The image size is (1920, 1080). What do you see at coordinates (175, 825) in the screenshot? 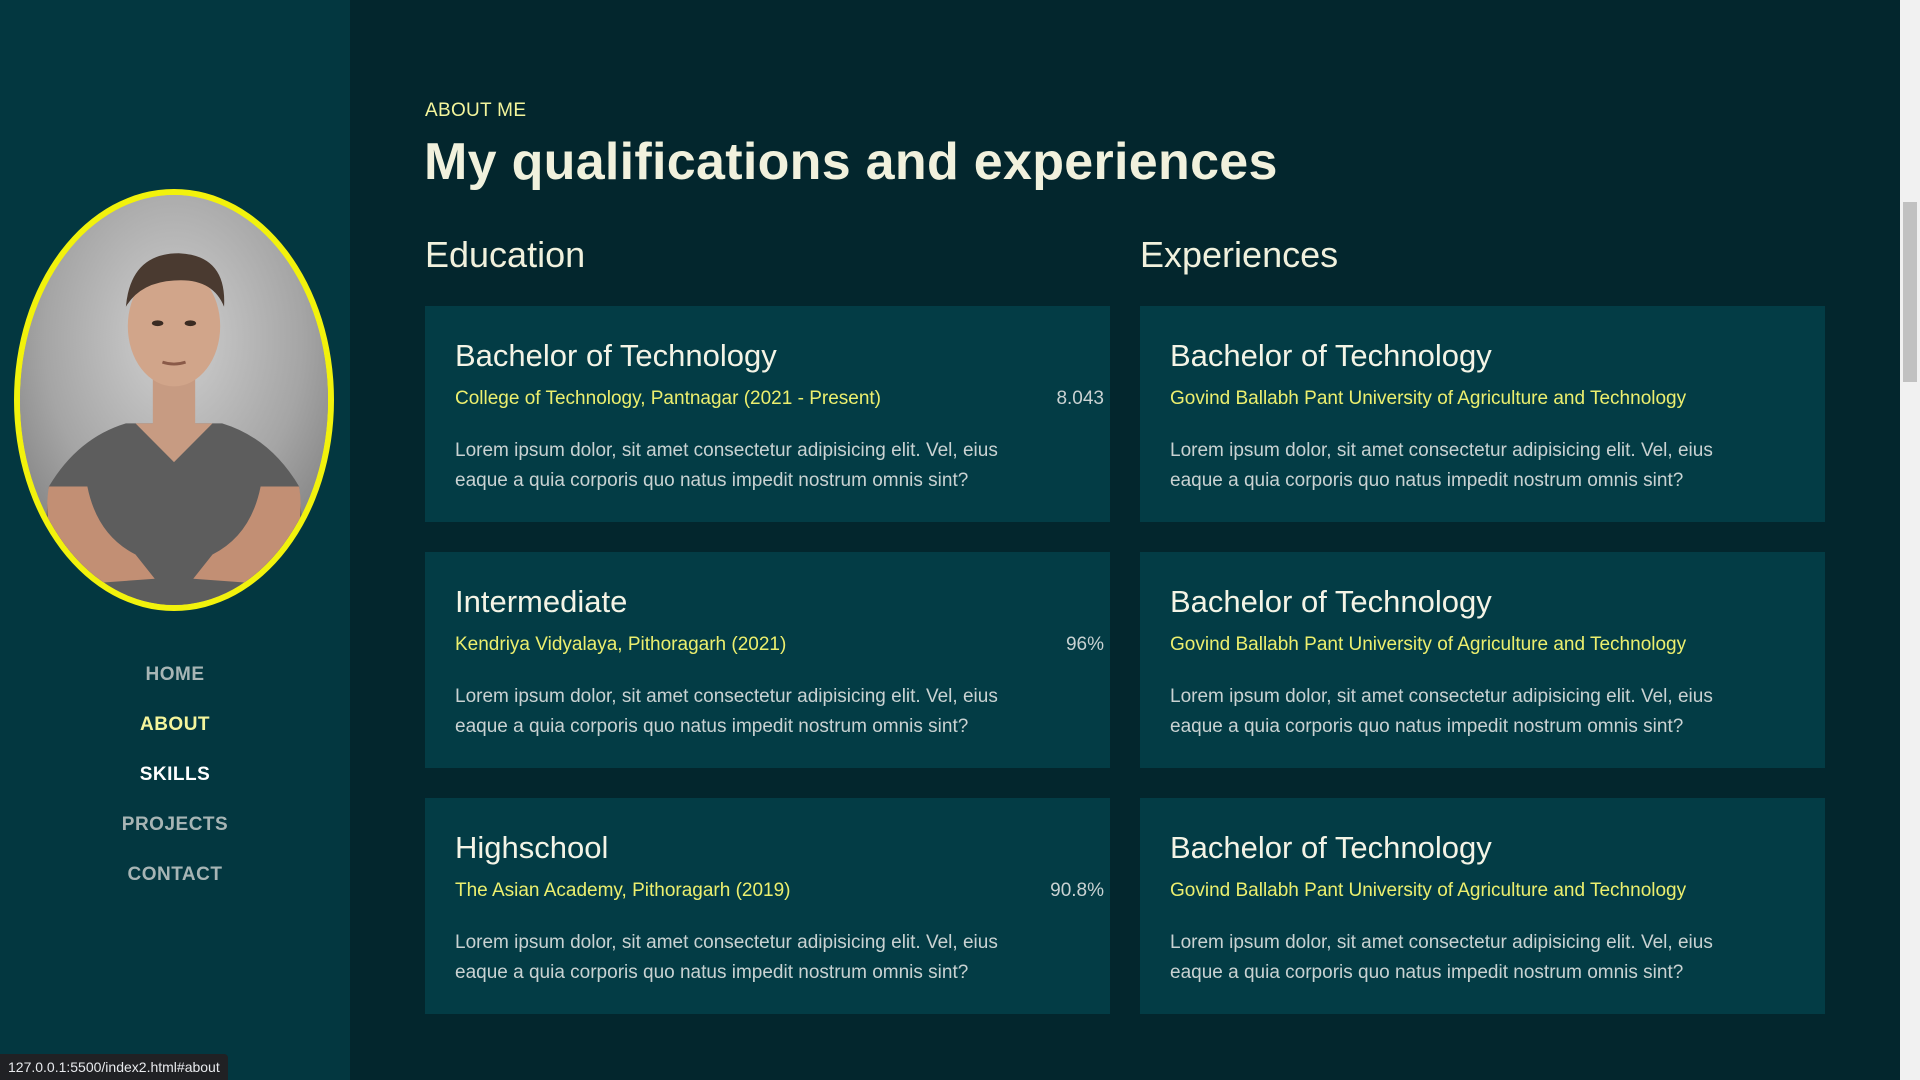
I see `nav-projects: PROJECTS` at bounding box center [175, 825].